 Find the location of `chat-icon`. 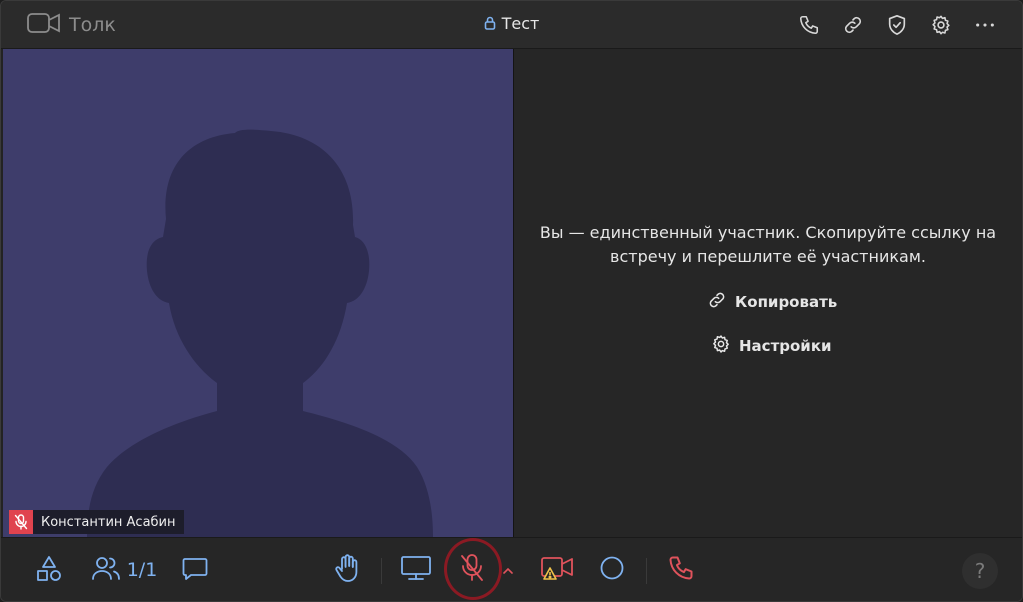

chat-icon is located at coordinates (195, 570).